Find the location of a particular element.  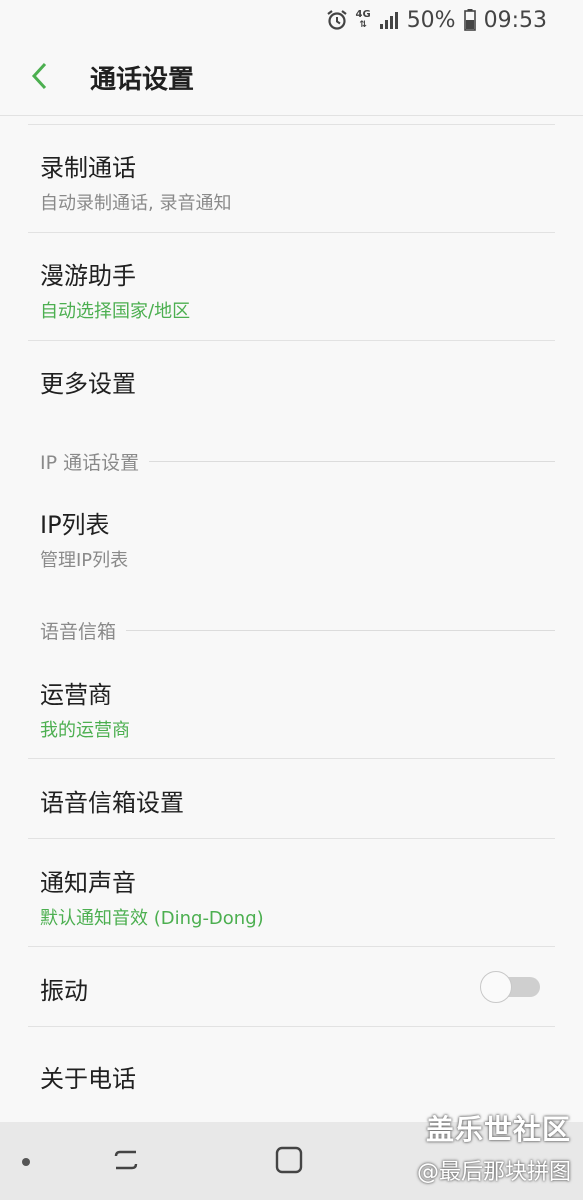

toggle-thumb is located at coordinates (496, 987).